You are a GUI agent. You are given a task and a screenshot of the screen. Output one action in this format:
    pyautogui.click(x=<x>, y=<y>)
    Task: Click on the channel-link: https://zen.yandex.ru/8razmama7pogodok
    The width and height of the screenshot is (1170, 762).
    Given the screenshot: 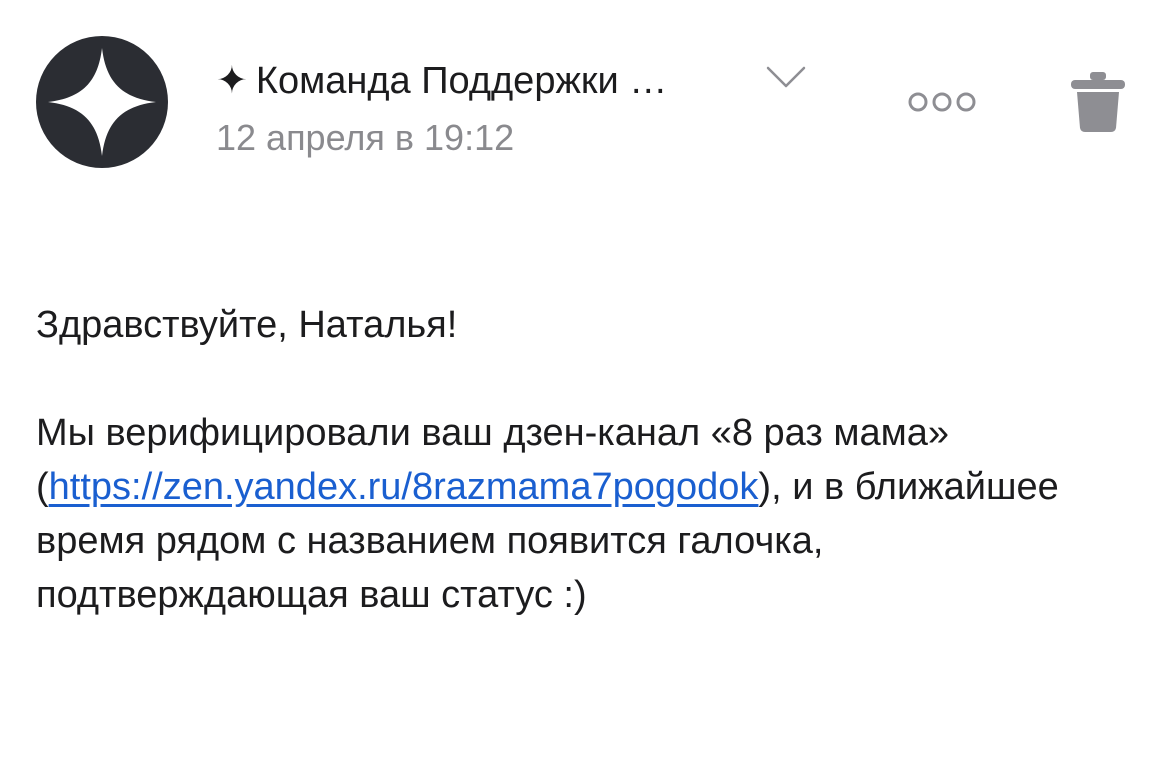 What is the action you would take?
    pyautogui.click(x=404, y=487)
    